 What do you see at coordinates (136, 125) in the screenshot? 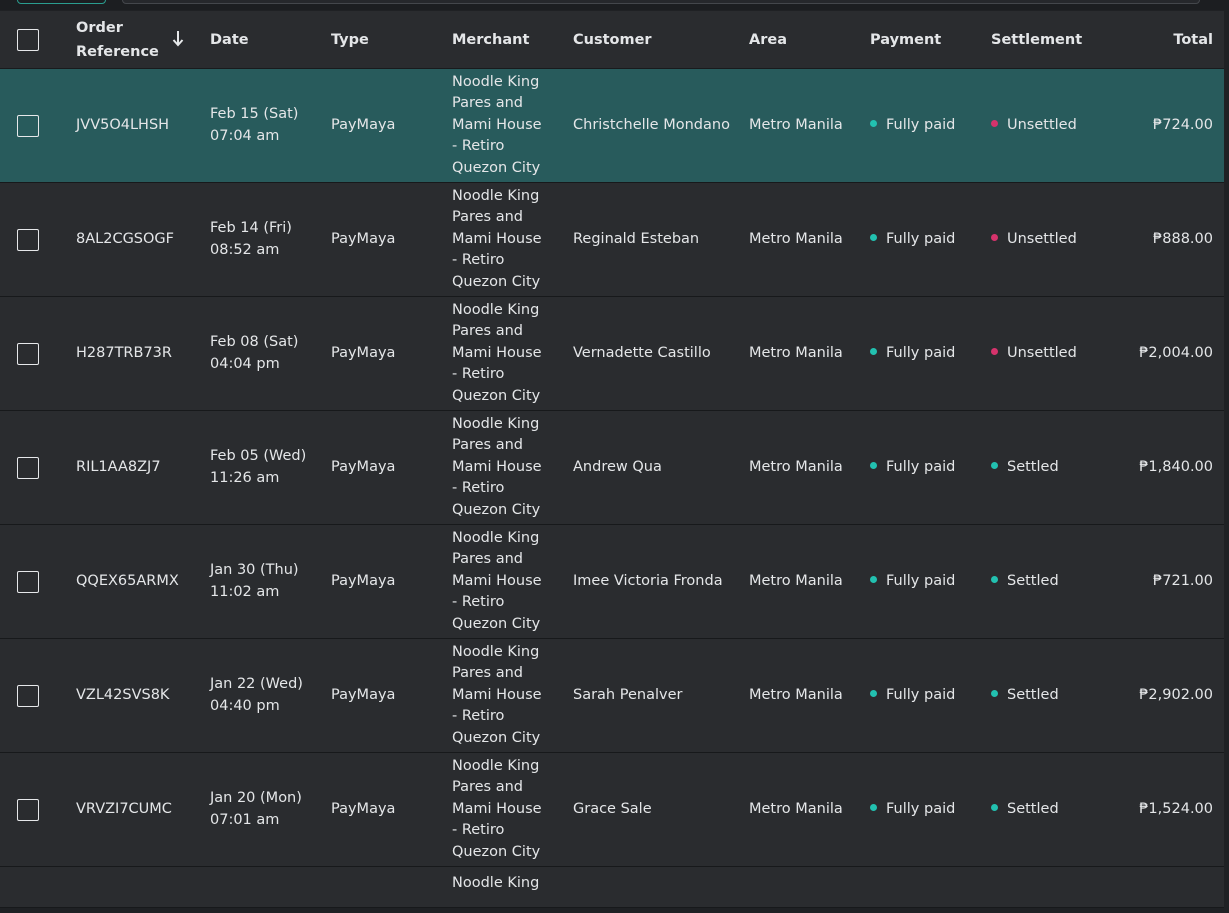
I see `order-reference: JVV5O4LHSH` at bounding box center [136, 125].